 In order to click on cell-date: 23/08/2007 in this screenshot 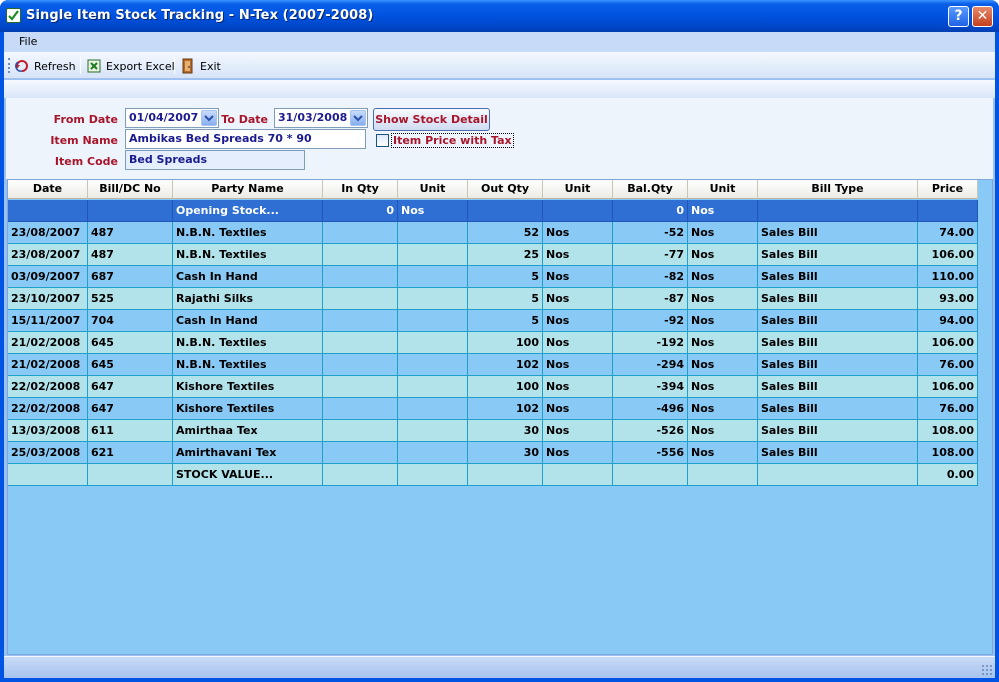, I will do `click(48, 233)`.